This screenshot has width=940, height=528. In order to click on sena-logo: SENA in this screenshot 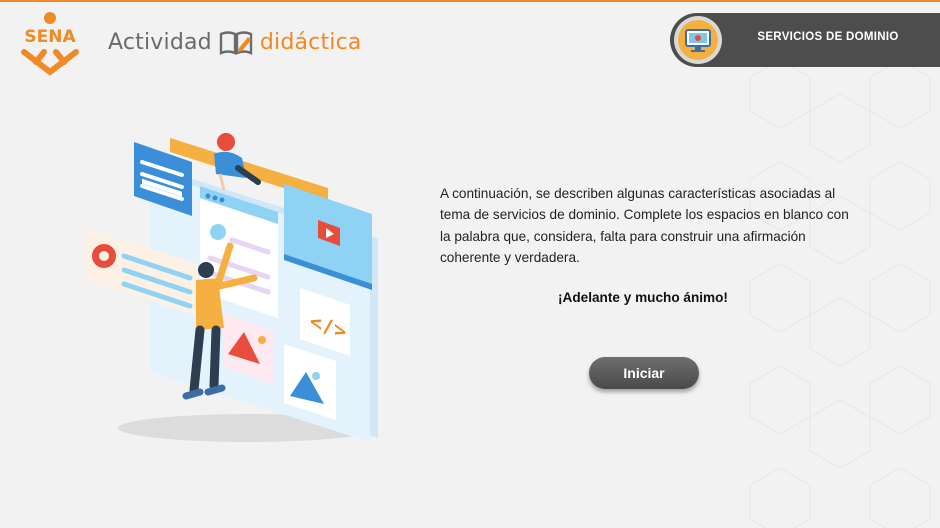, I will do `click(50, 43)`.